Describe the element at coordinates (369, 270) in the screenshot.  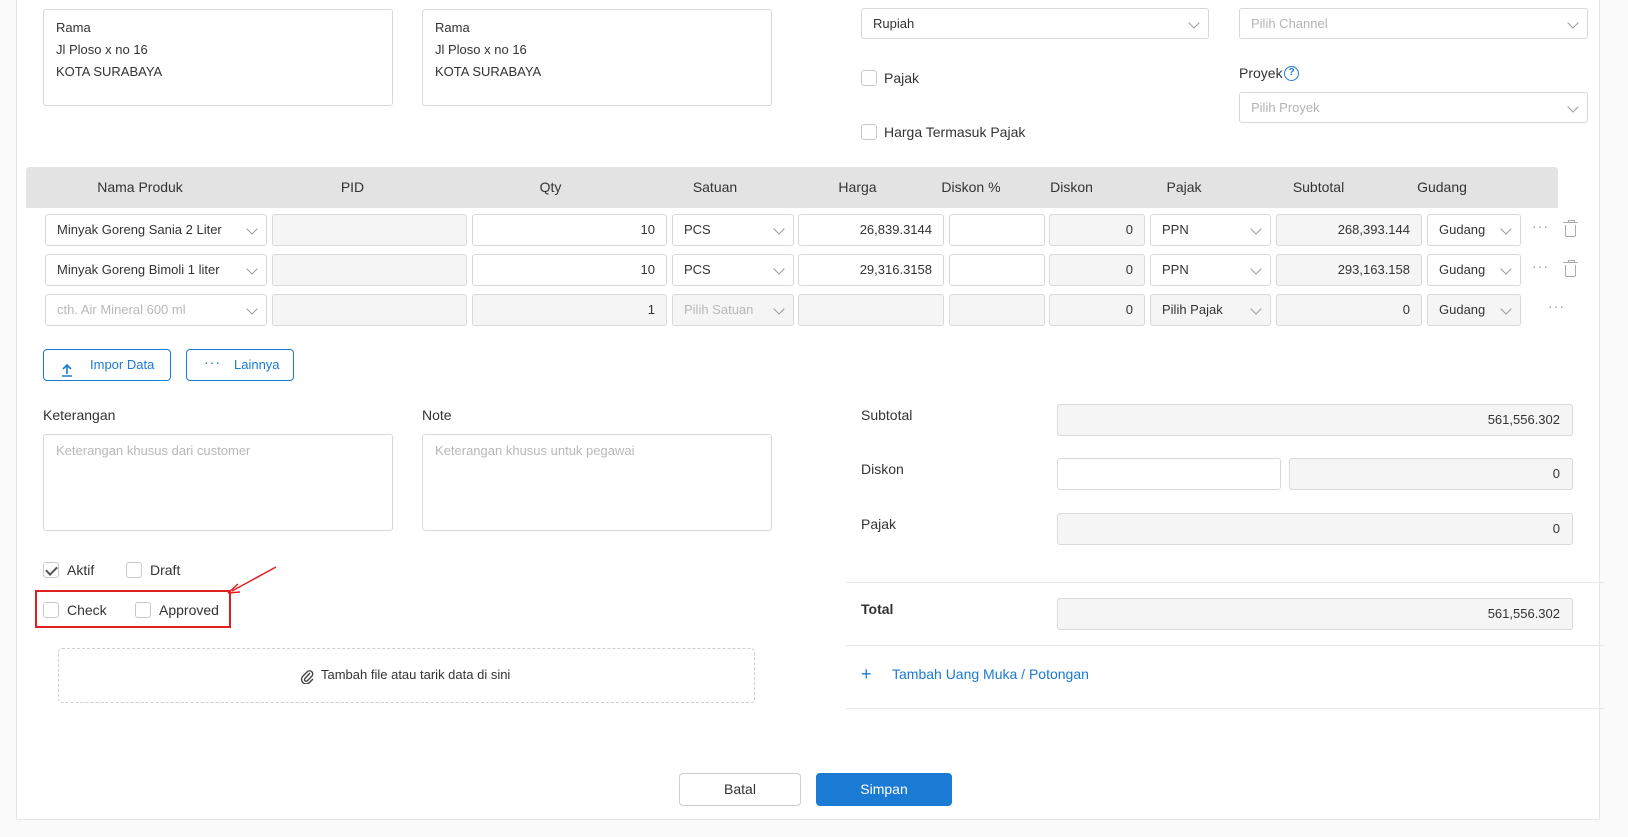
I see `pid-field` at that location.